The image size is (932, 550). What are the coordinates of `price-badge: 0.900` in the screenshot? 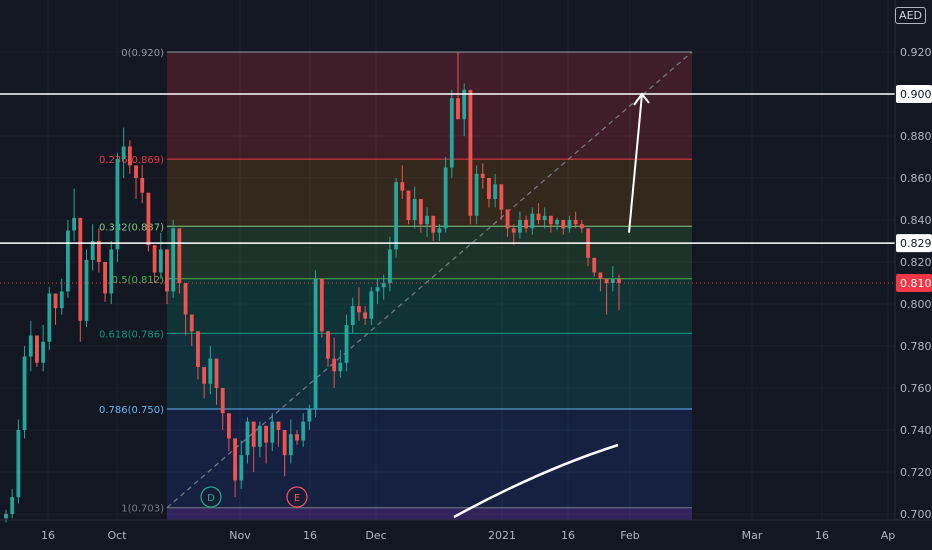 It's located at (914, 94).